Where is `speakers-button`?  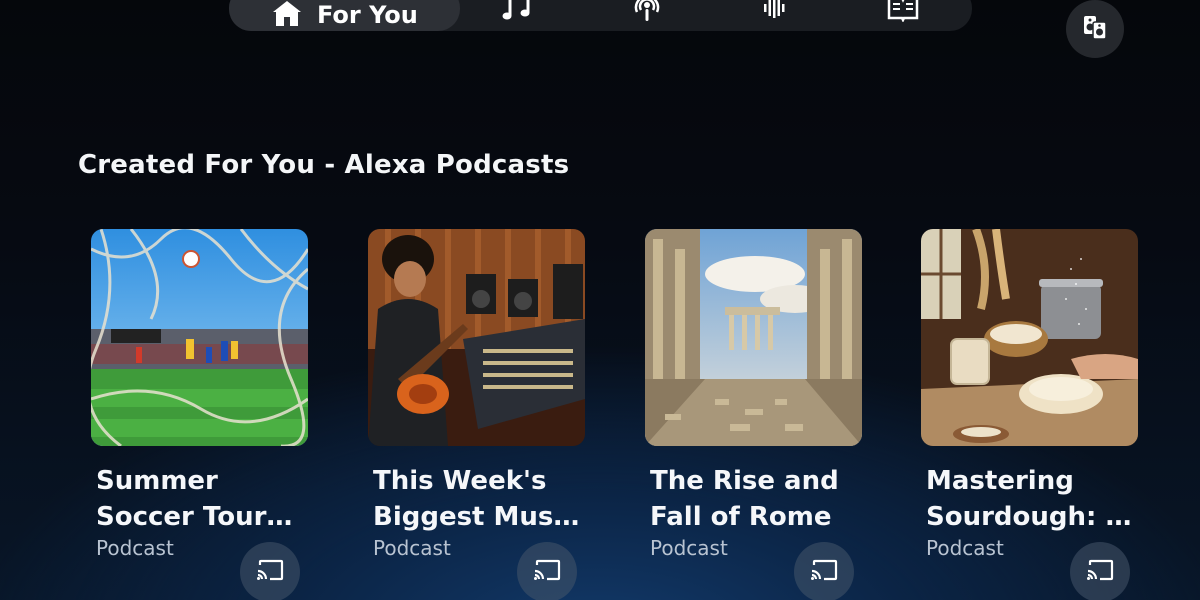 speakers-button is located at coordinates (1095, 29).